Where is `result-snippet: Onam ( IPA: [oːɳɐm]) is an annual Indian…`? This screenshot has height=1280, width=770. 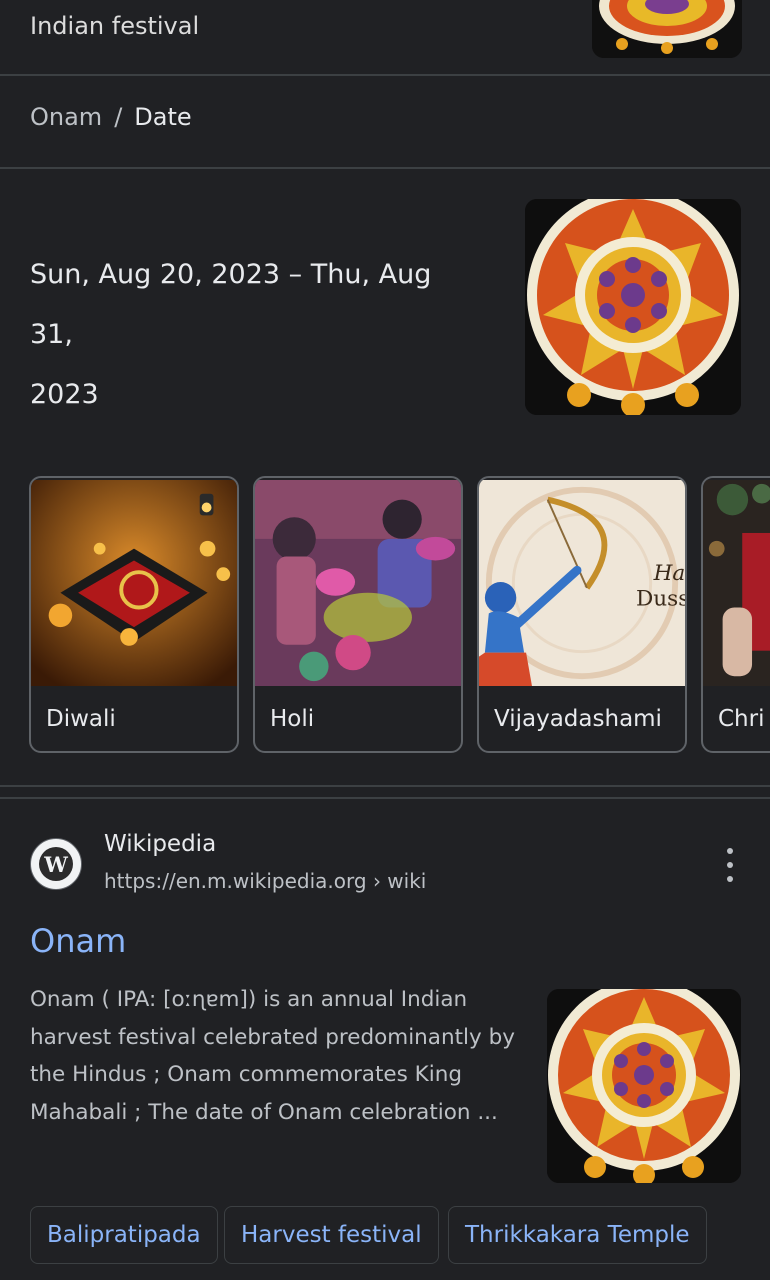
result-snippet: Onam ( IPA: [oːɳɐm]) is an annual Indian… is located at coordinates (272, 1056).